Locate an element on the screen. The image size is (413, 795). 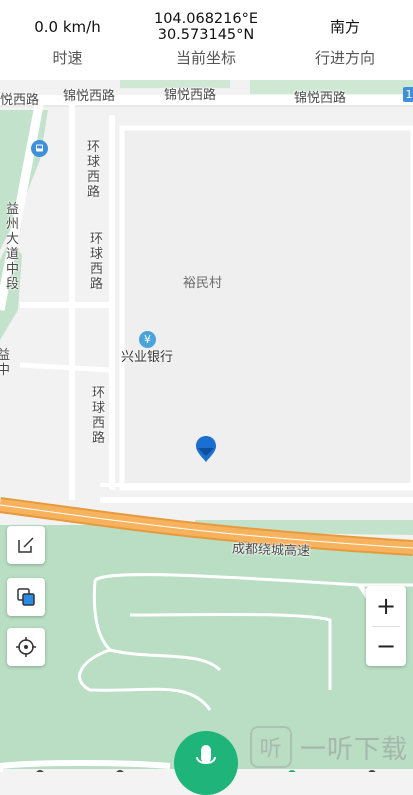
location-pin-icon is located at coordinates (206, 449).